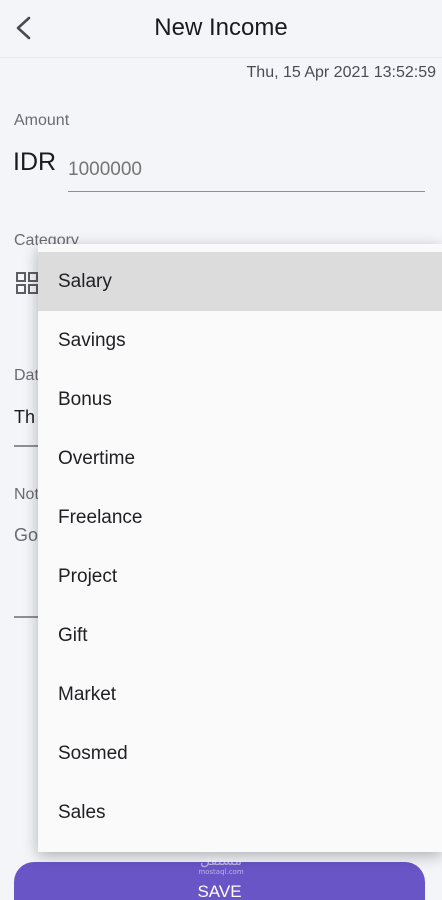 The height and width of the screenshot is (900, 442). What do you see at coordinates (341, 72) in the screenshot?
I see `timestamp: Thu, 15 Apr 2021 13:52:59` at bounding box center [341, 72].